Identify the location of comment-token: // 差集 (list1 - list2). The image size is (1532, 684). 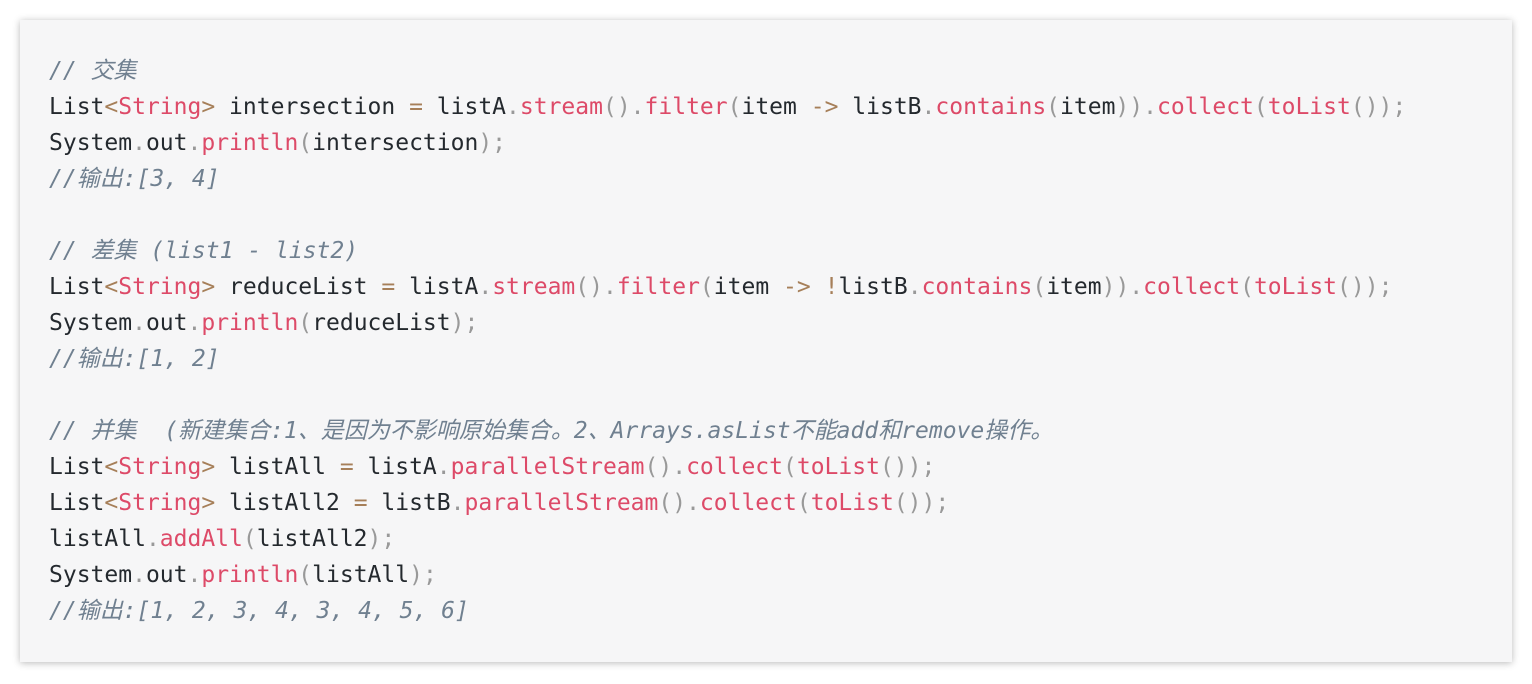
(204, 251).